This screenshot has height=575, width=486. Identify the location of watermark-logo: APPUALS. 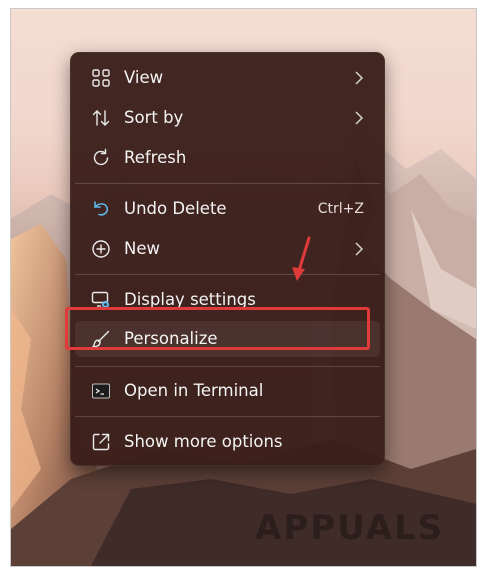
(350, 528).